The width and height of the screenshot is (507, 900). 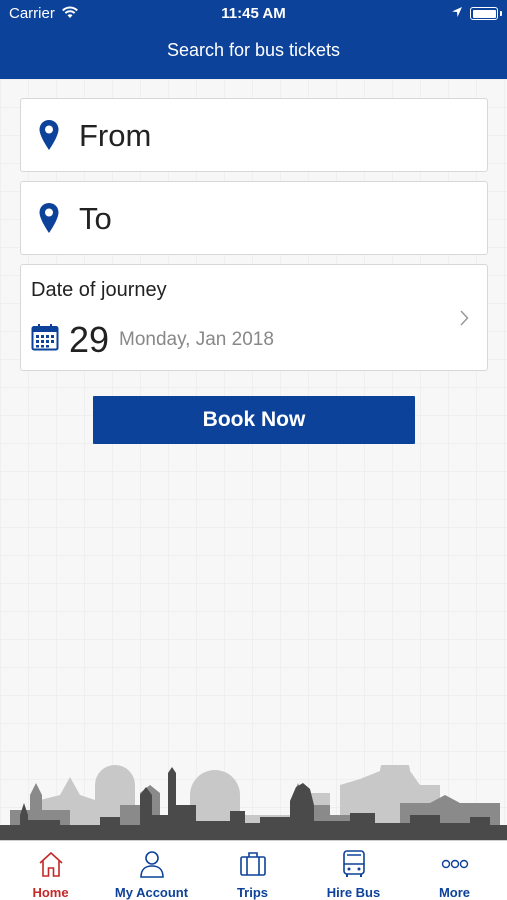 What do you see at coordinates (254, 317) in the screenshot?
I see `date-of-journey-field: Date of journey 29 Monday, Jan 2018` at bounding box center [254, 317].